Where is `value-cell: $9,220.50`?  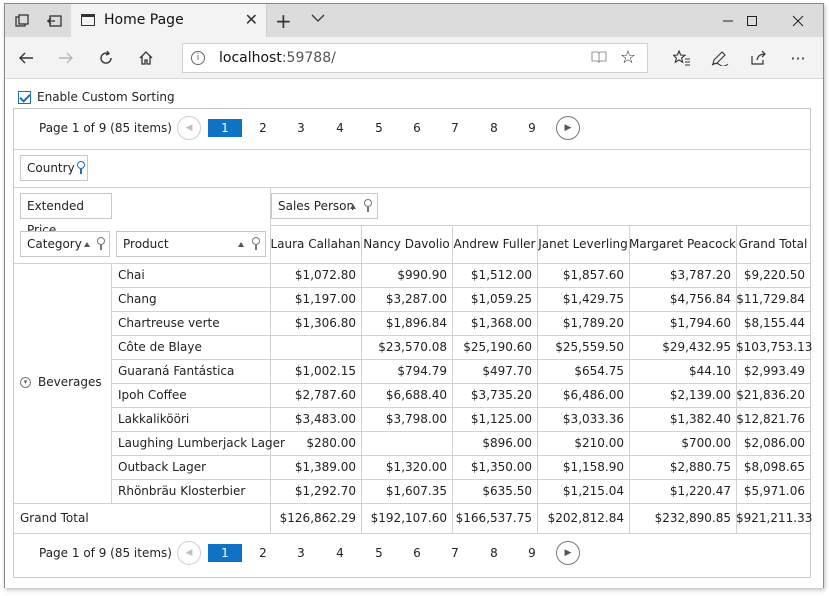 value-cell: $9,220.50 is located at coordinates (774, 275).